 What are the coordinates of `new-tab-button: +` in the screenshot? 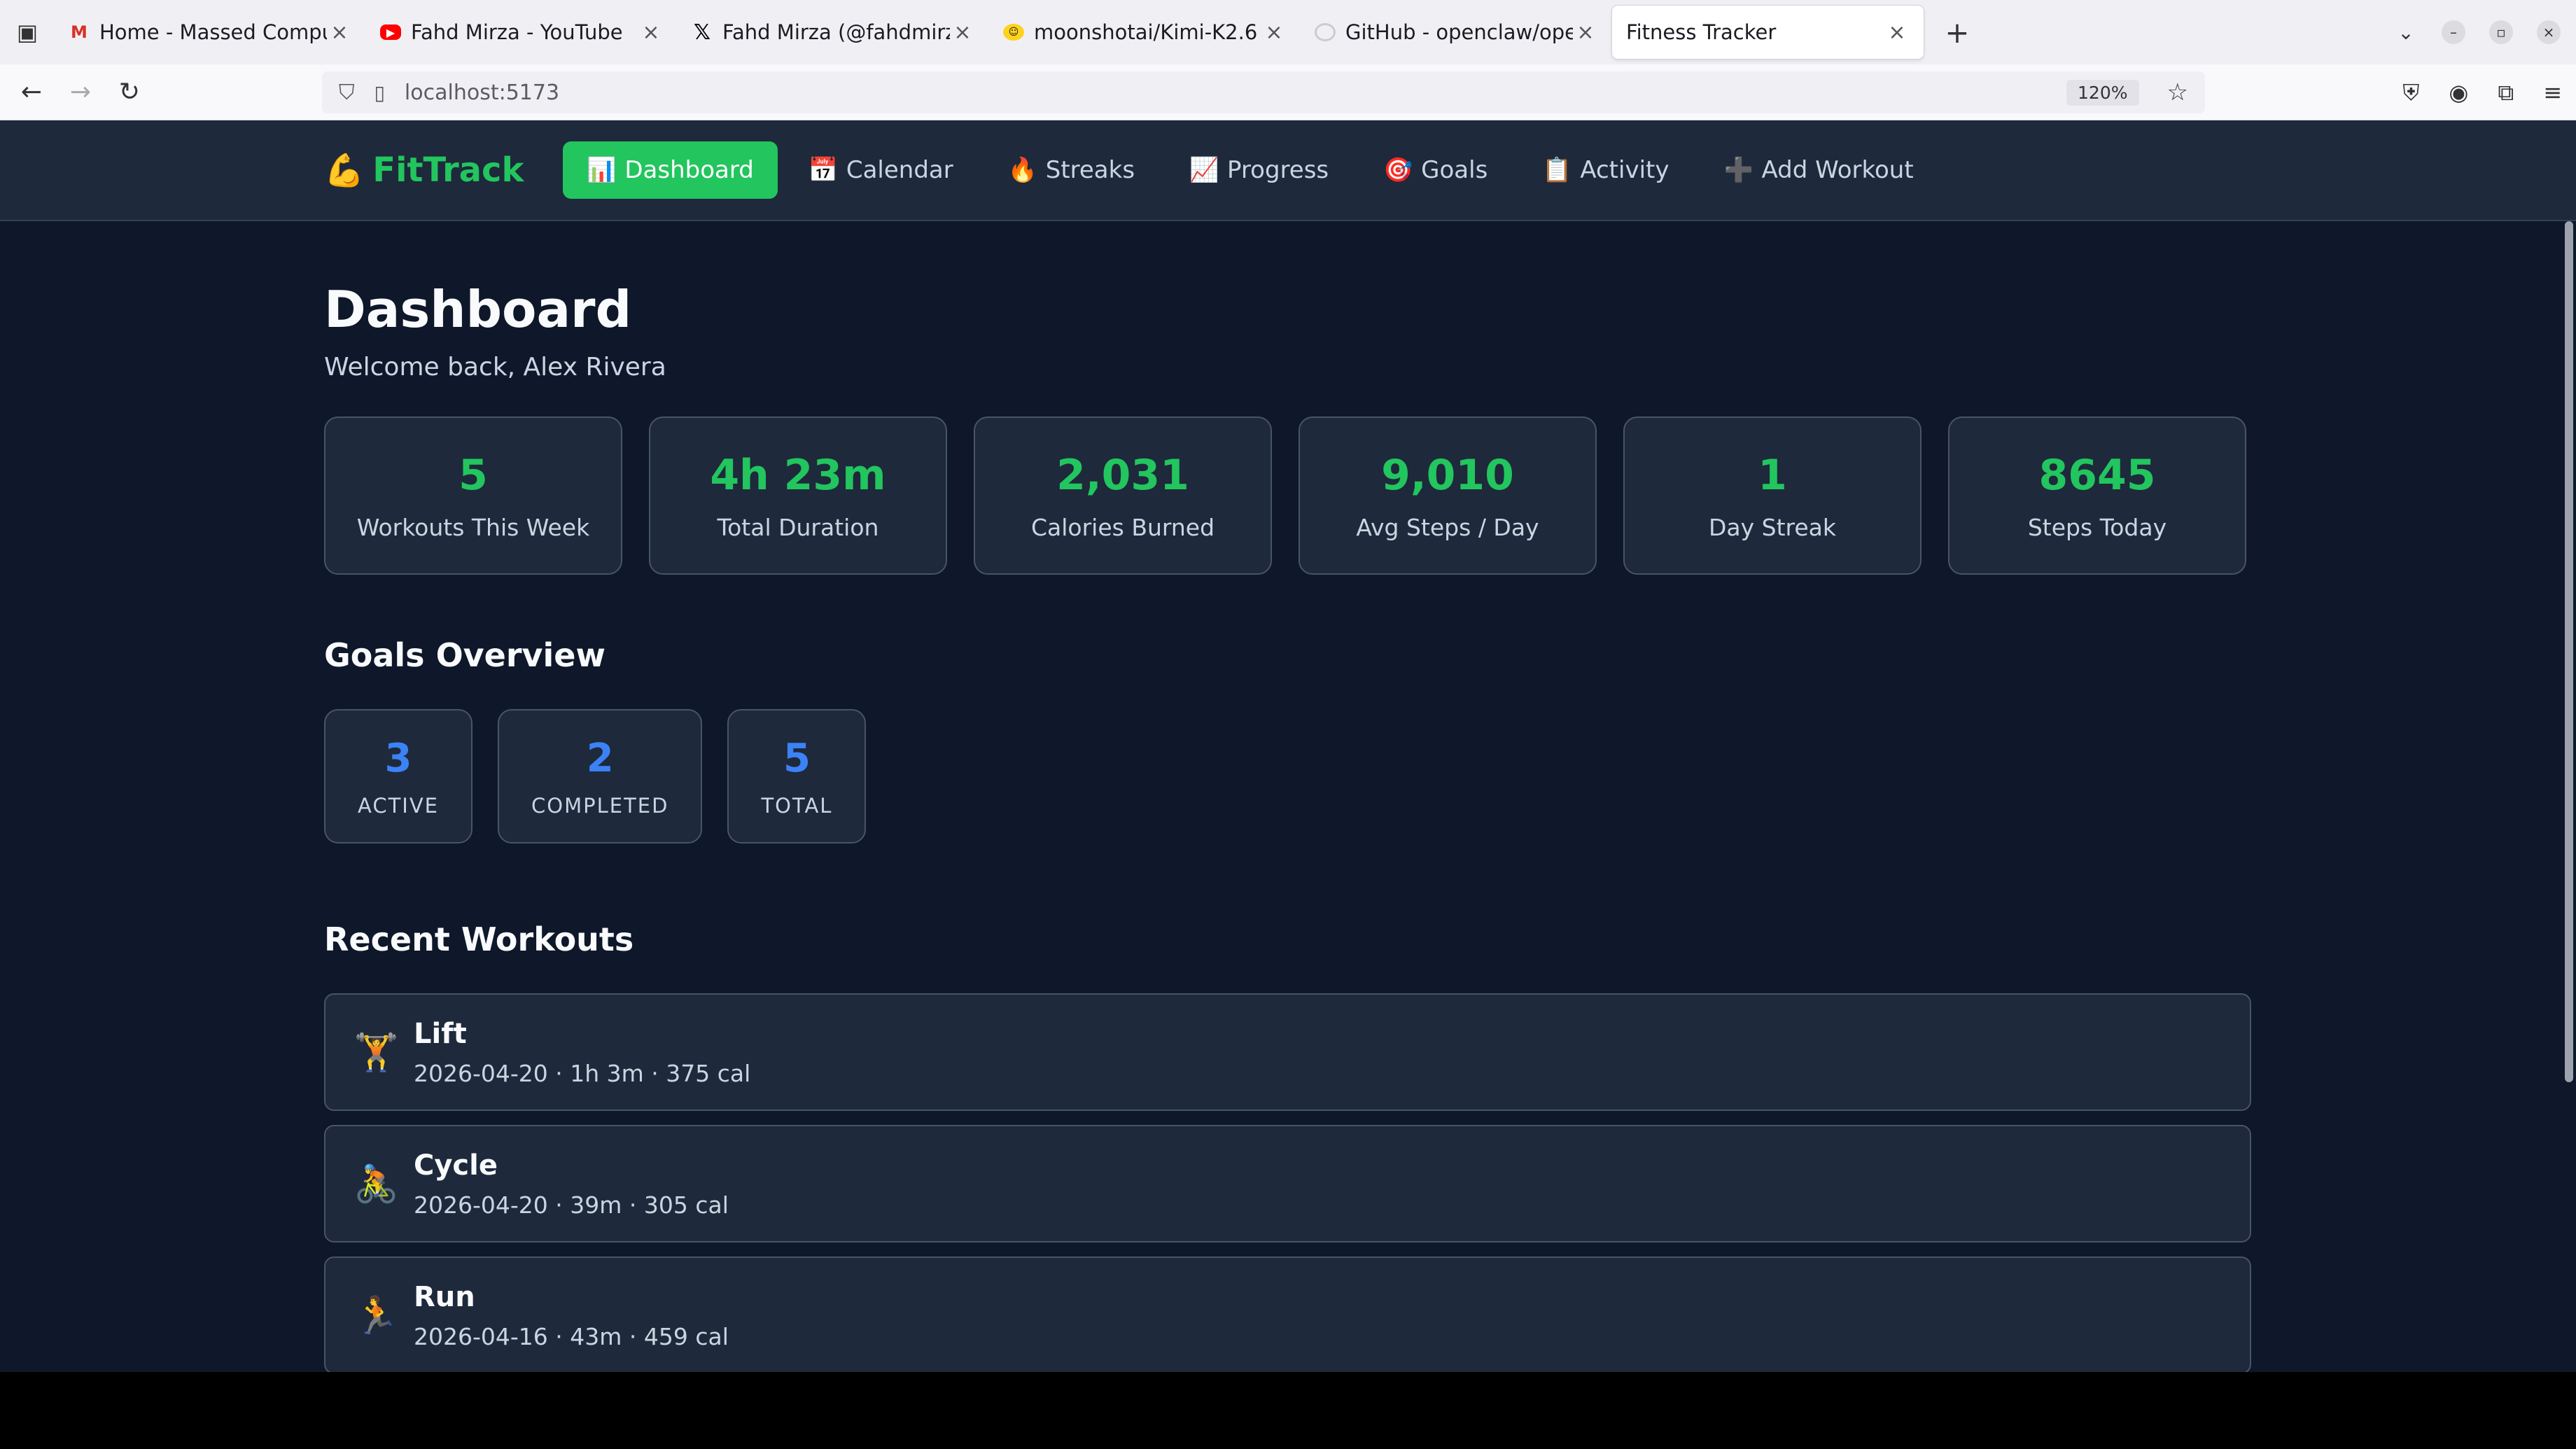 It's located at (1957, 32).